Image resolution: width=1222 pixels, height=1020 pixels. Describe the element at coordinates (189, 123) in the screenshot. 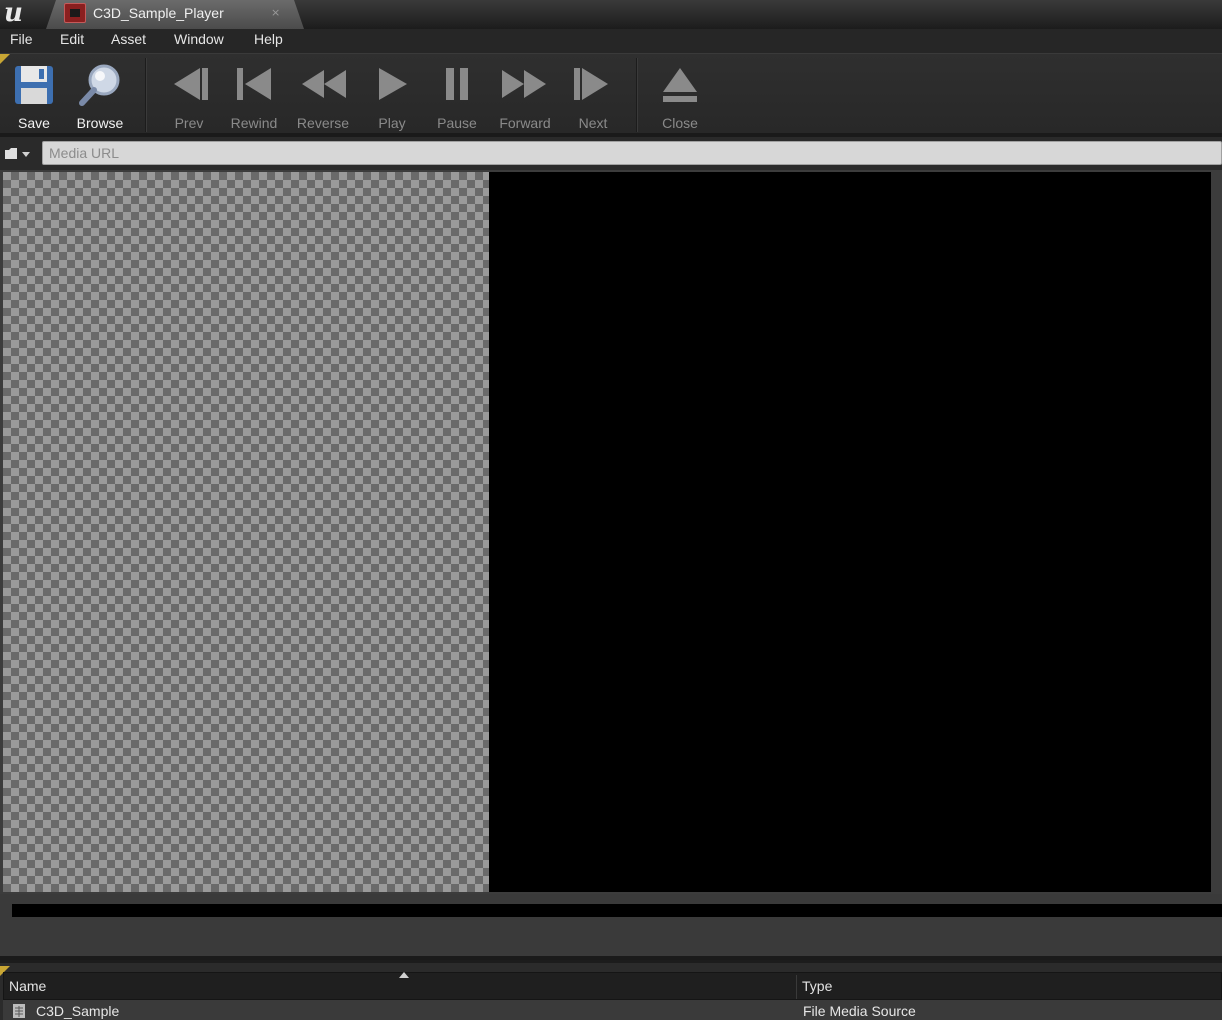

I see `prev-label: Prev` at that location.